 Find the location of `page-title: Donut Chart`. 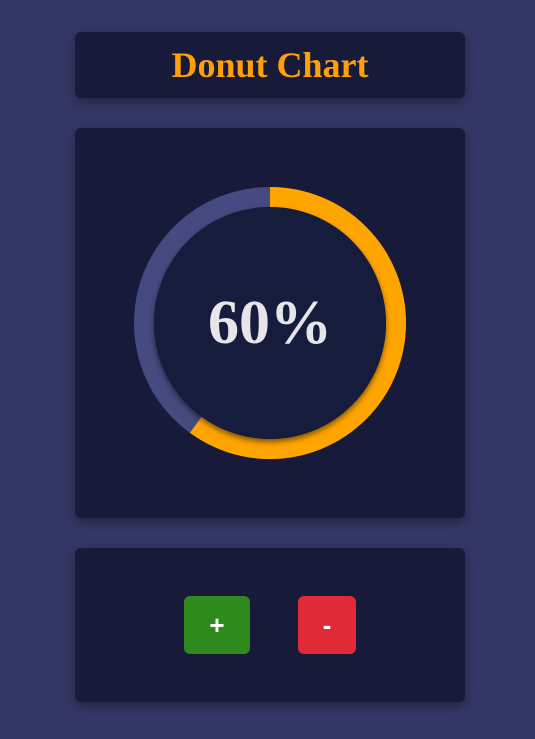

page-title: Donut Chart is located at coordinates (270, 65).